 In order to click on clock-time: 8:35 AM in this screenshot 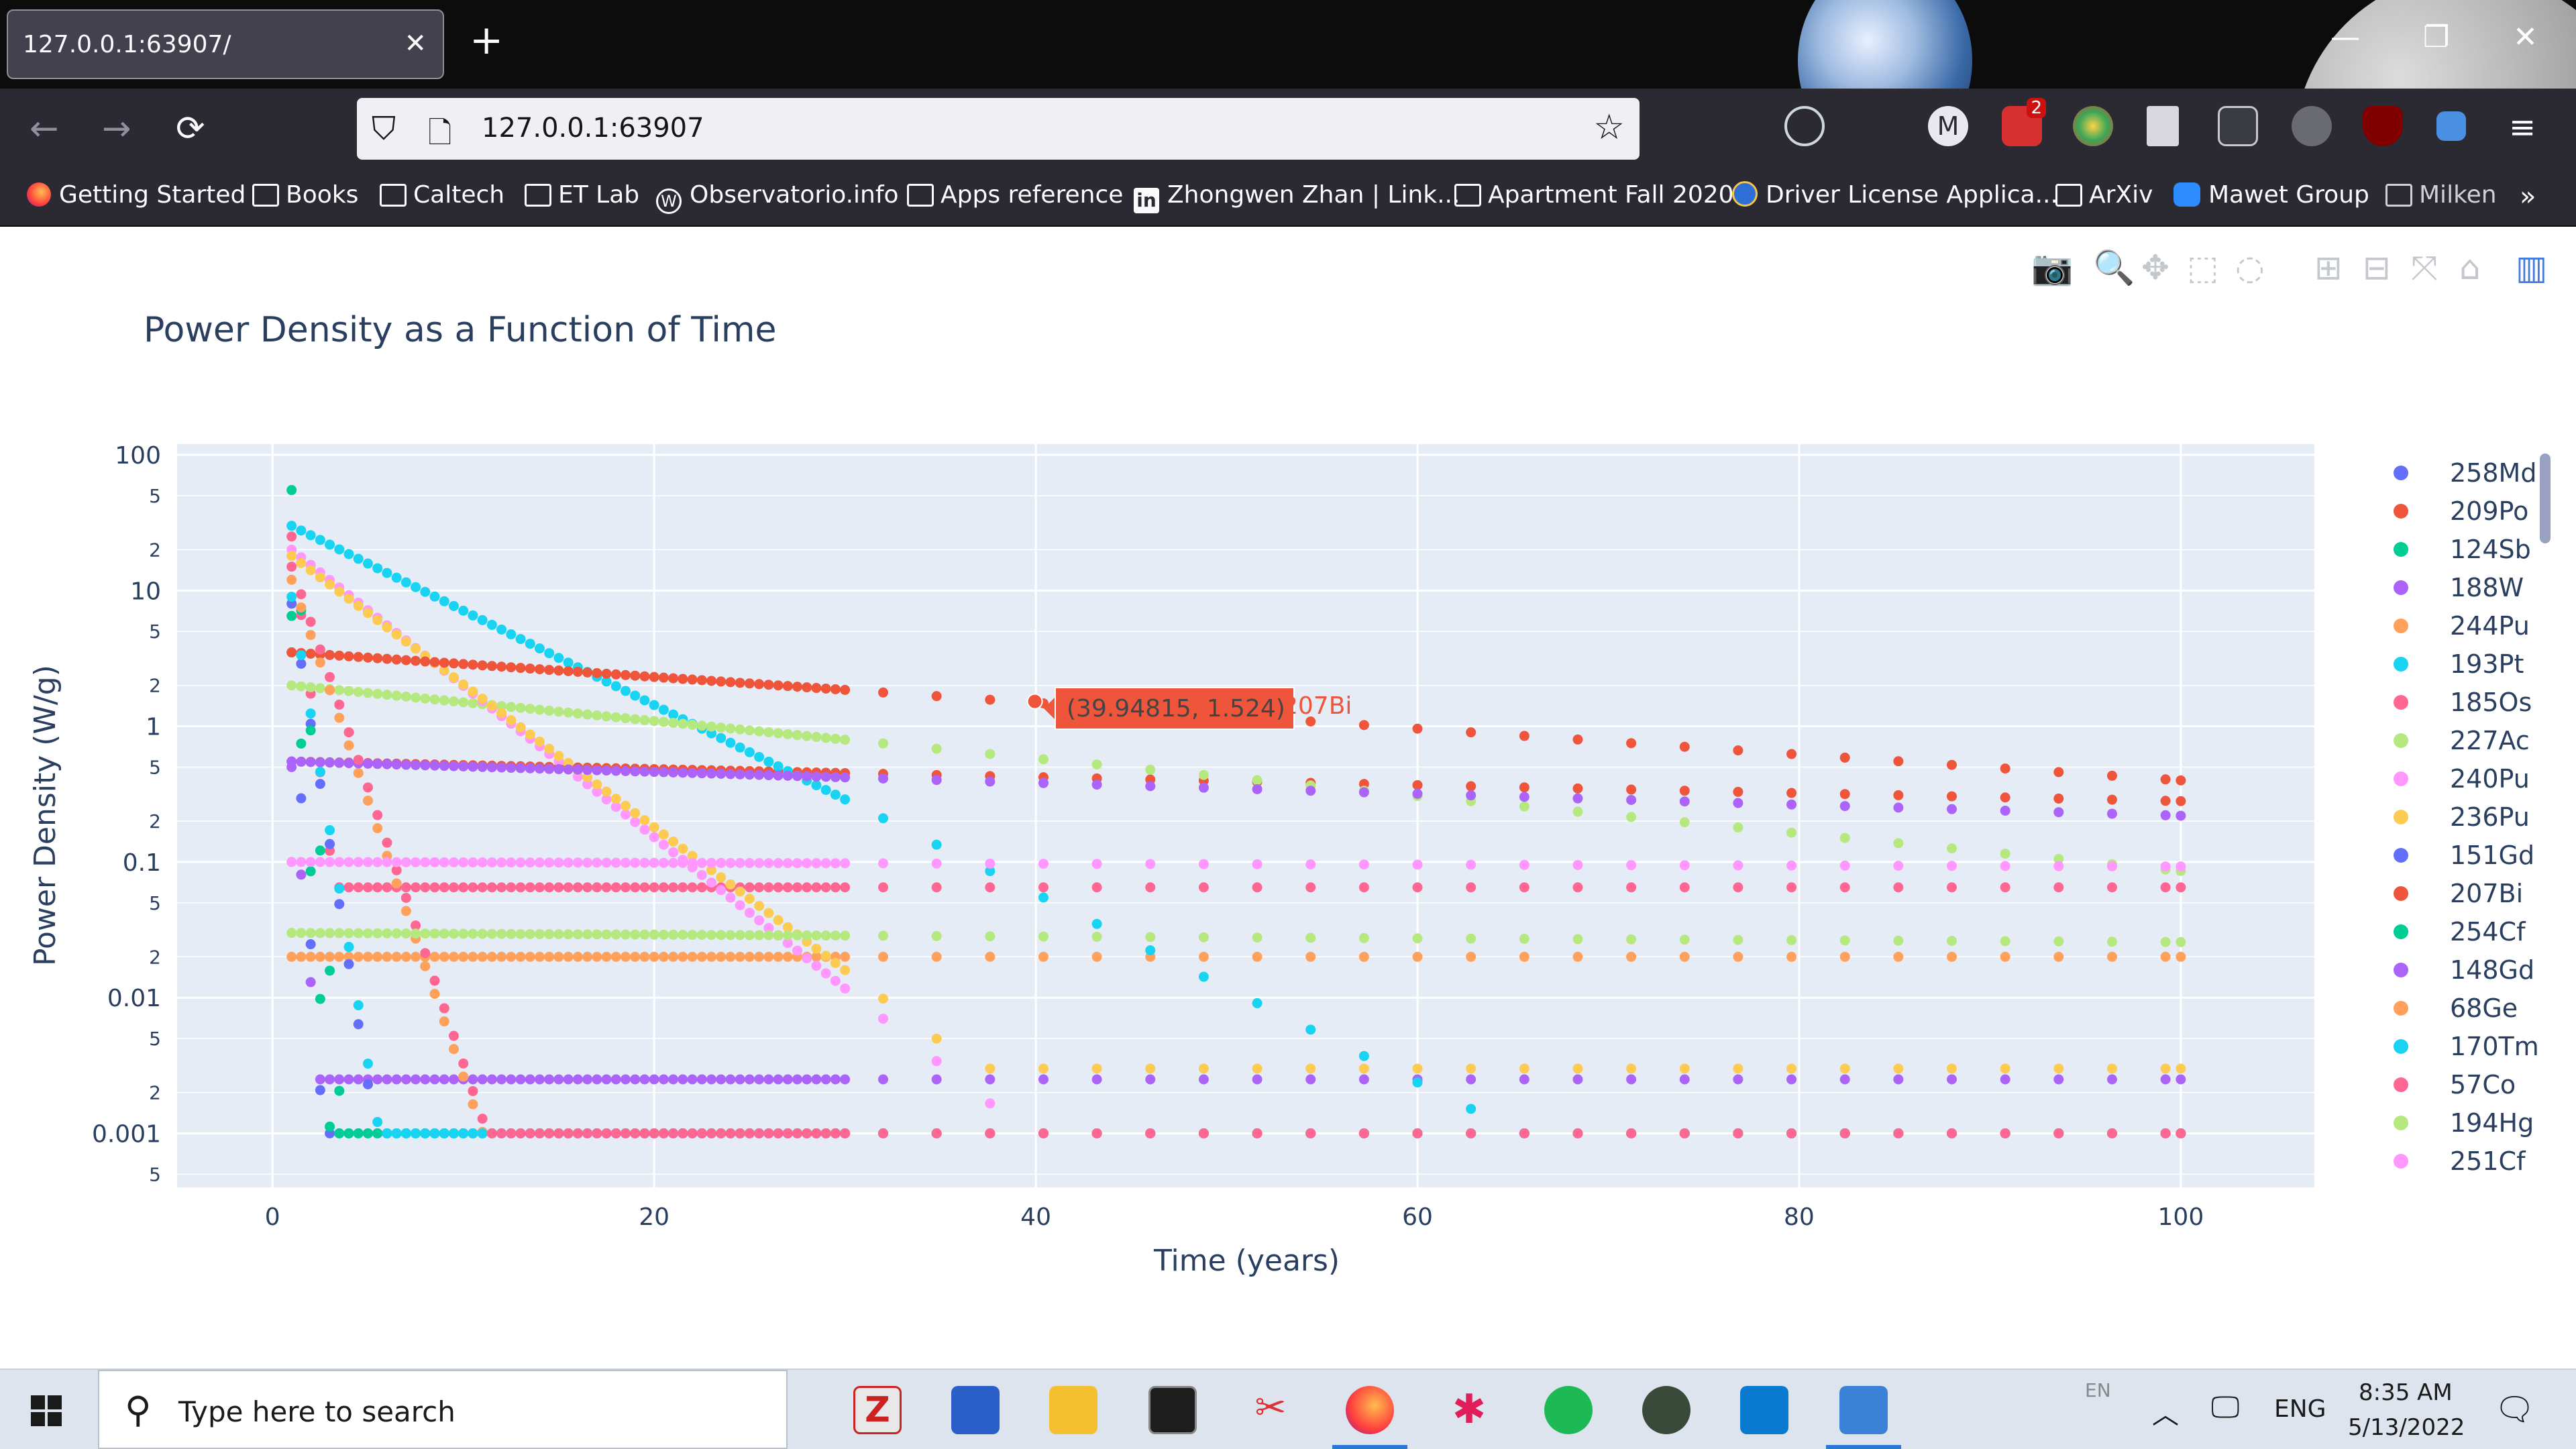, I will do `click(2406, 1392)`.